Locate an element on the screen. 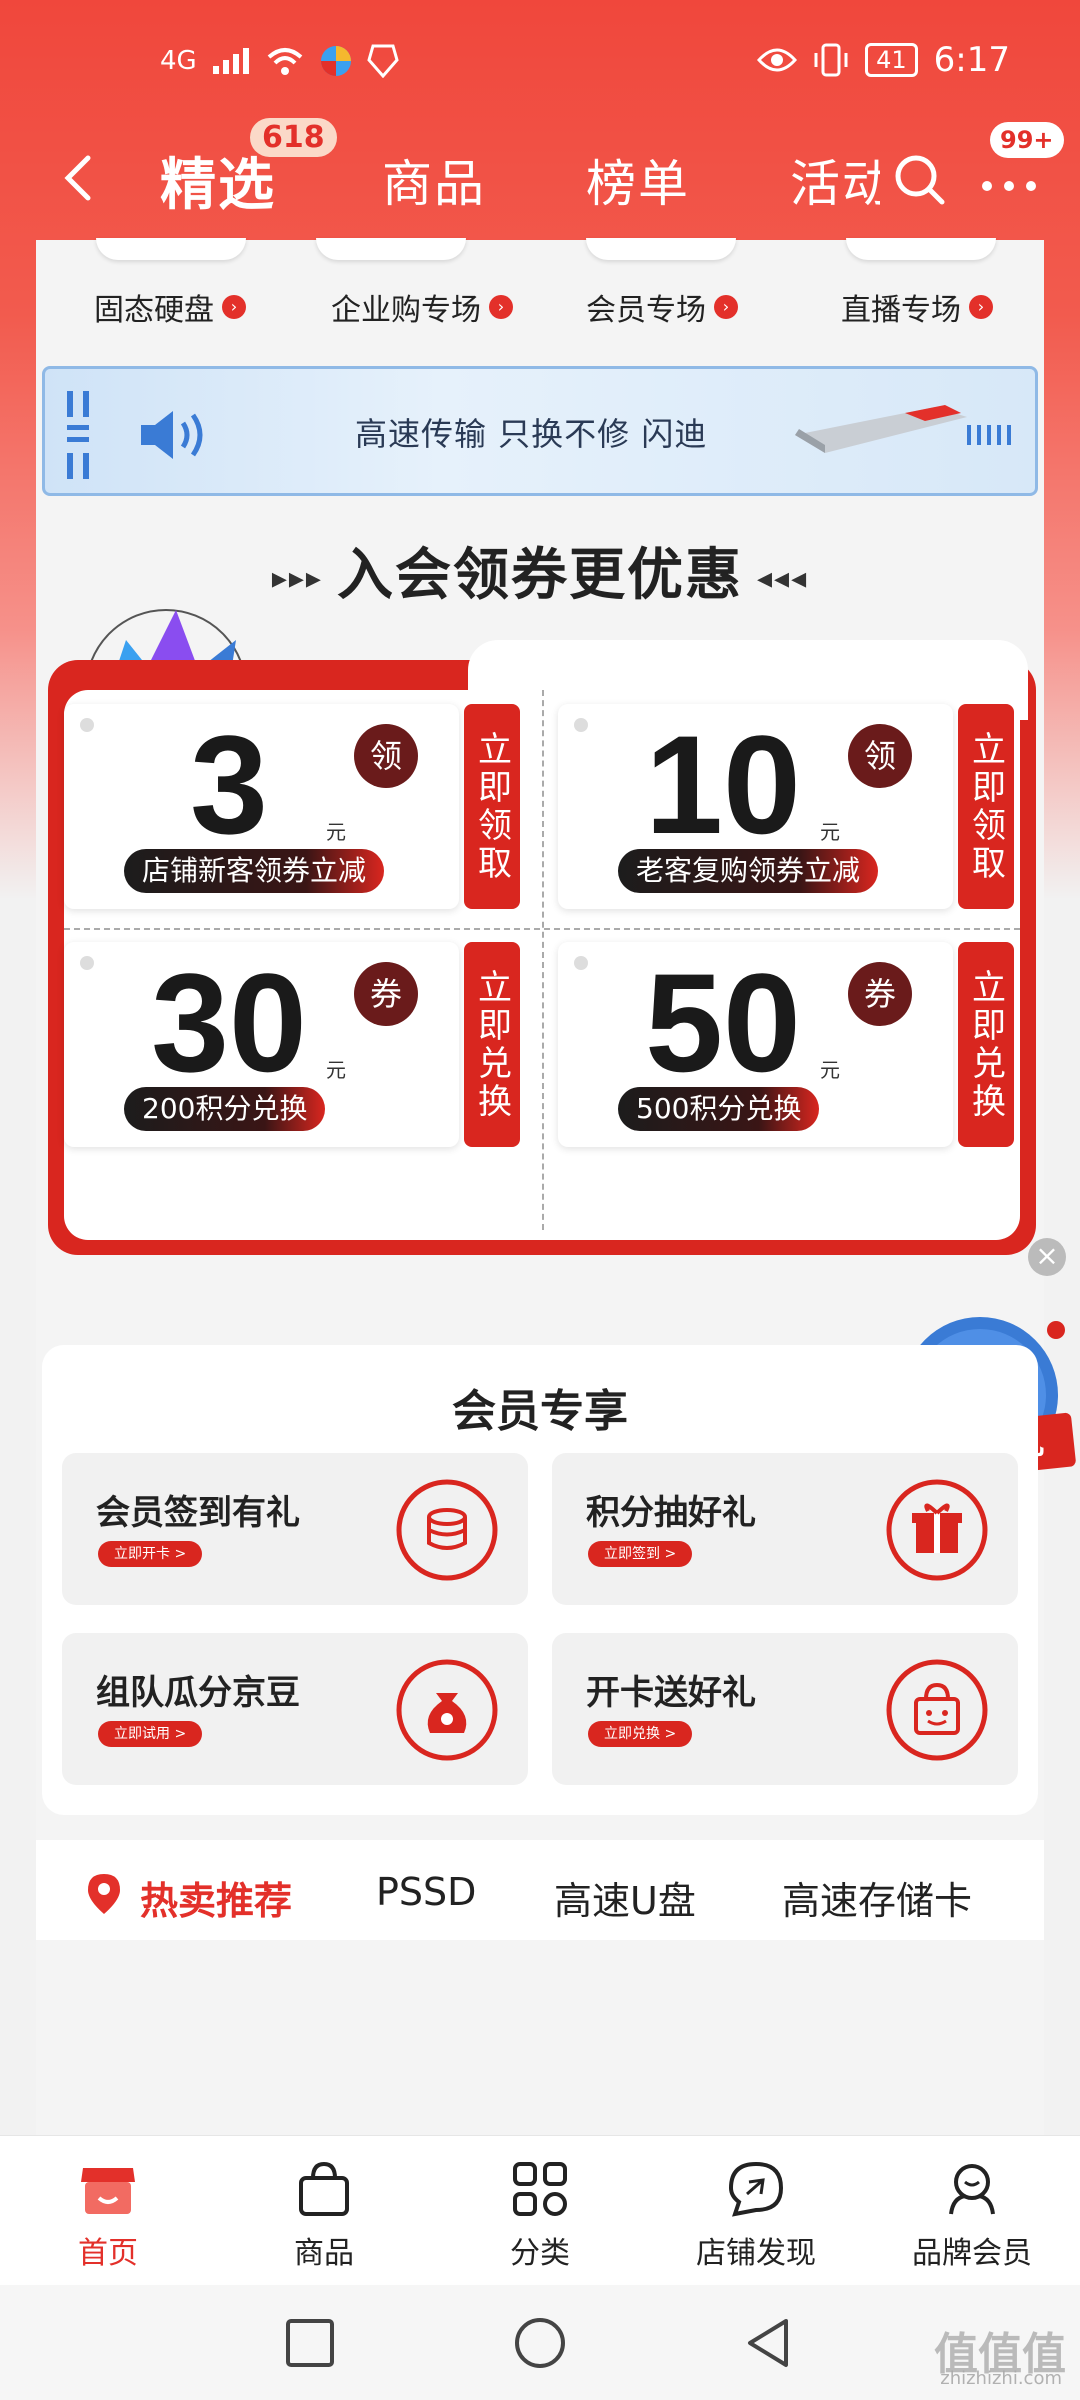 The width and height of the screenshot is (1080, 2400). message-count-badge: 99+ is located at coordinates (1027, 140).